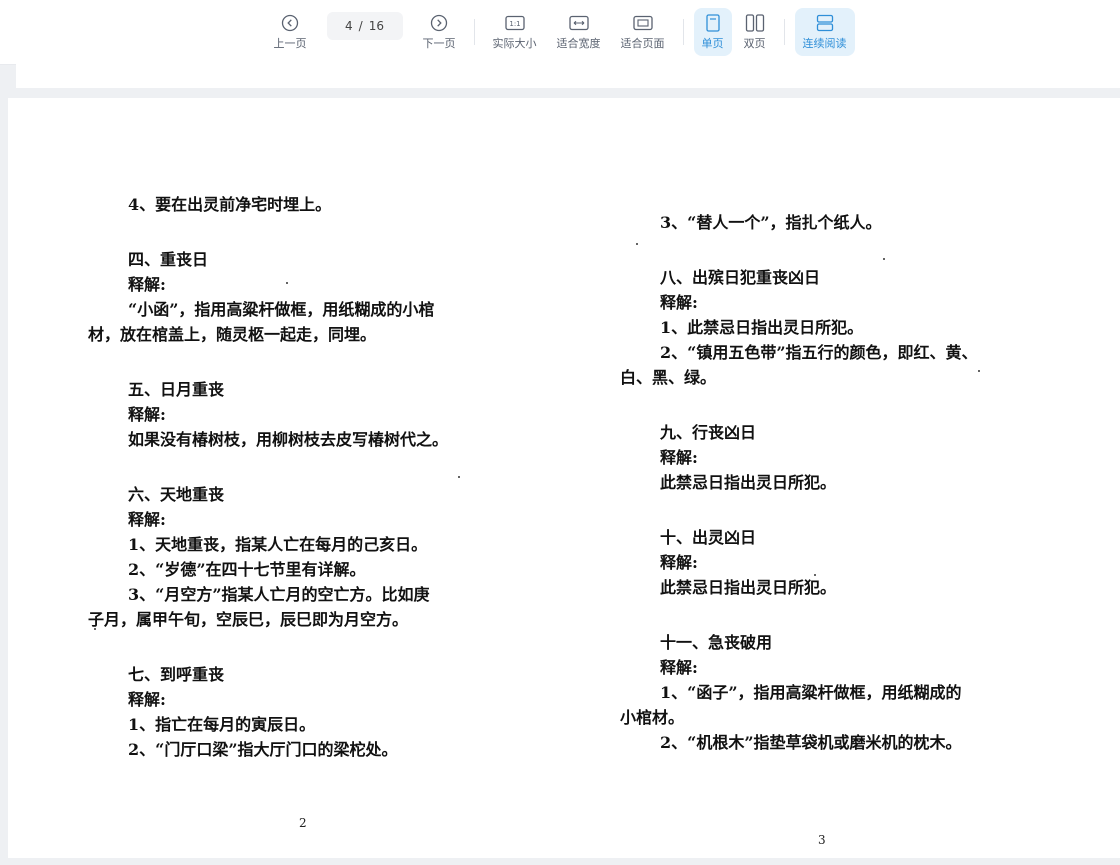 Image resolution: width=1120 pixels, height=865 pixels. Describe the element at coordinates (652, 717) in the screenshot. I see `text-line: 小棺材。` at that location.